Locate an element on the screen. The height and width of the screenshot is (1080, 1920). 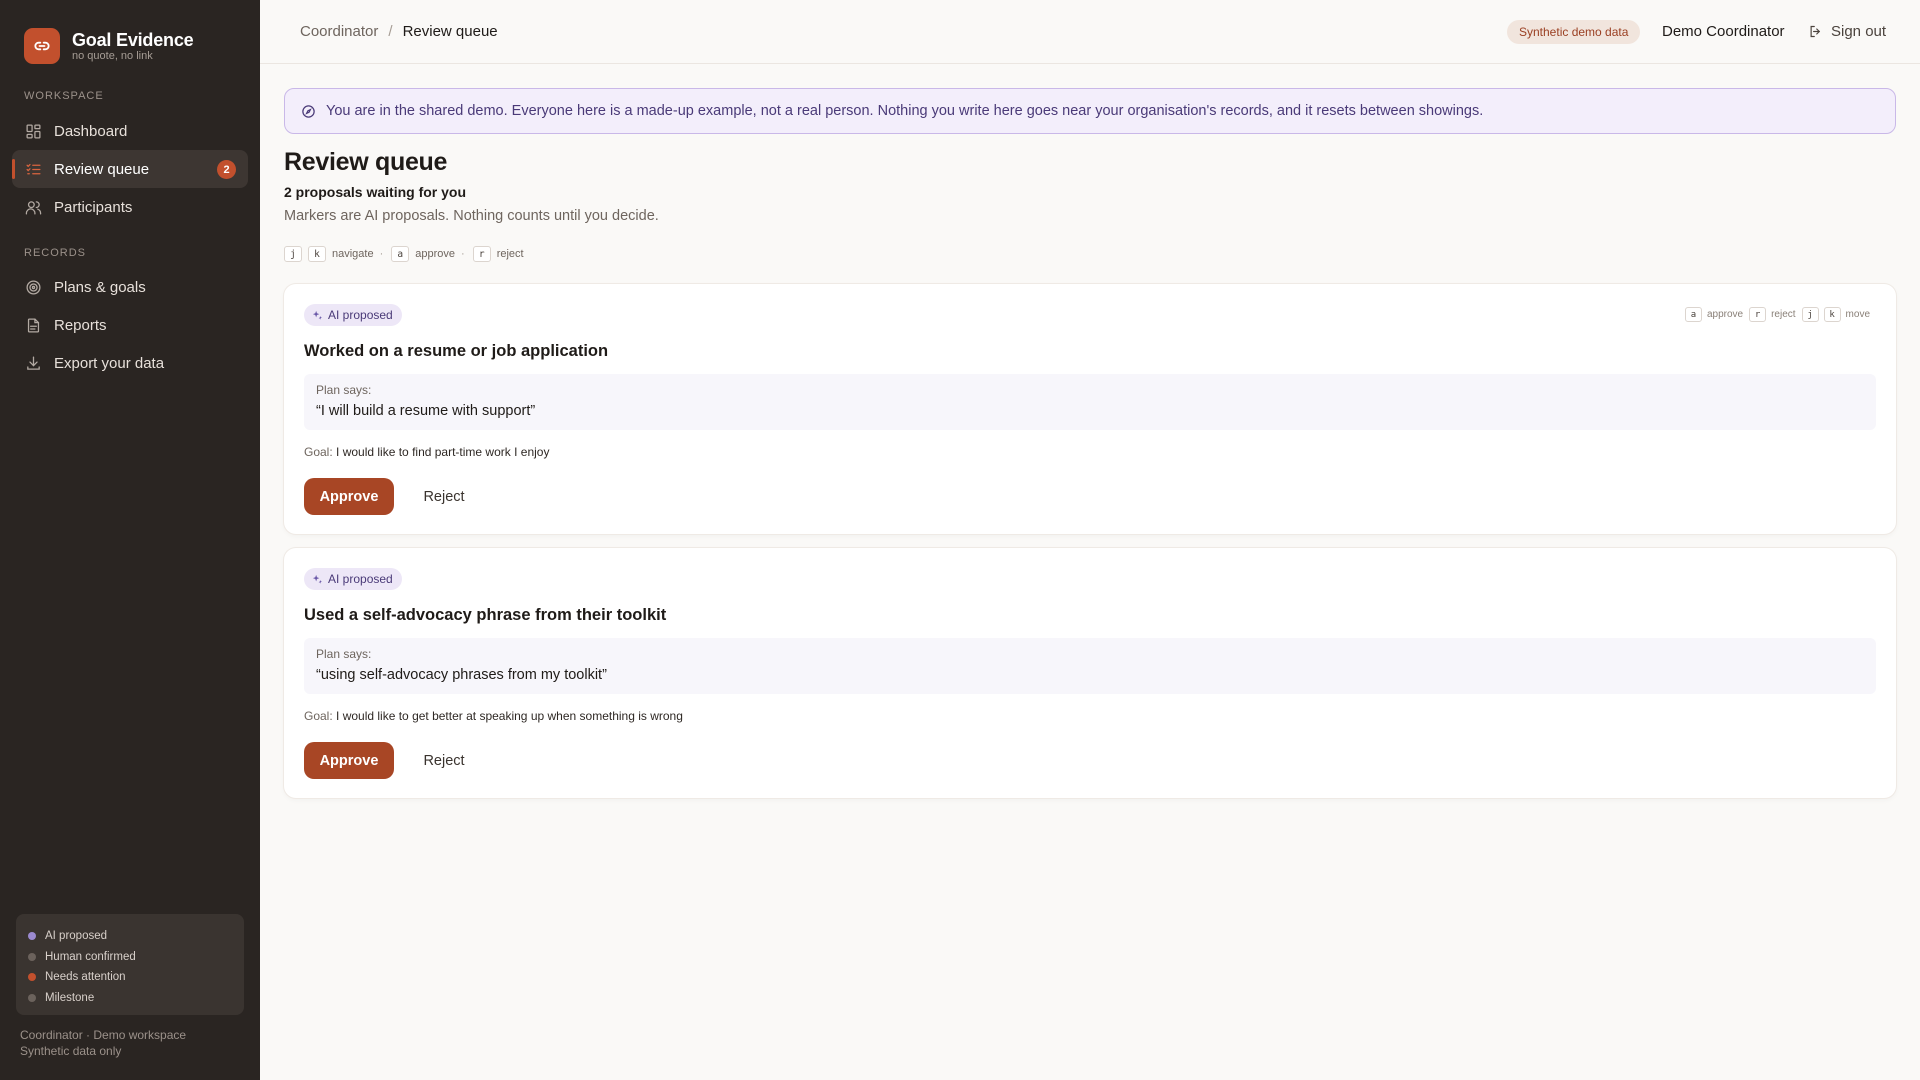
sign-out-button: Sign out is located at coordinates (1847, 31).